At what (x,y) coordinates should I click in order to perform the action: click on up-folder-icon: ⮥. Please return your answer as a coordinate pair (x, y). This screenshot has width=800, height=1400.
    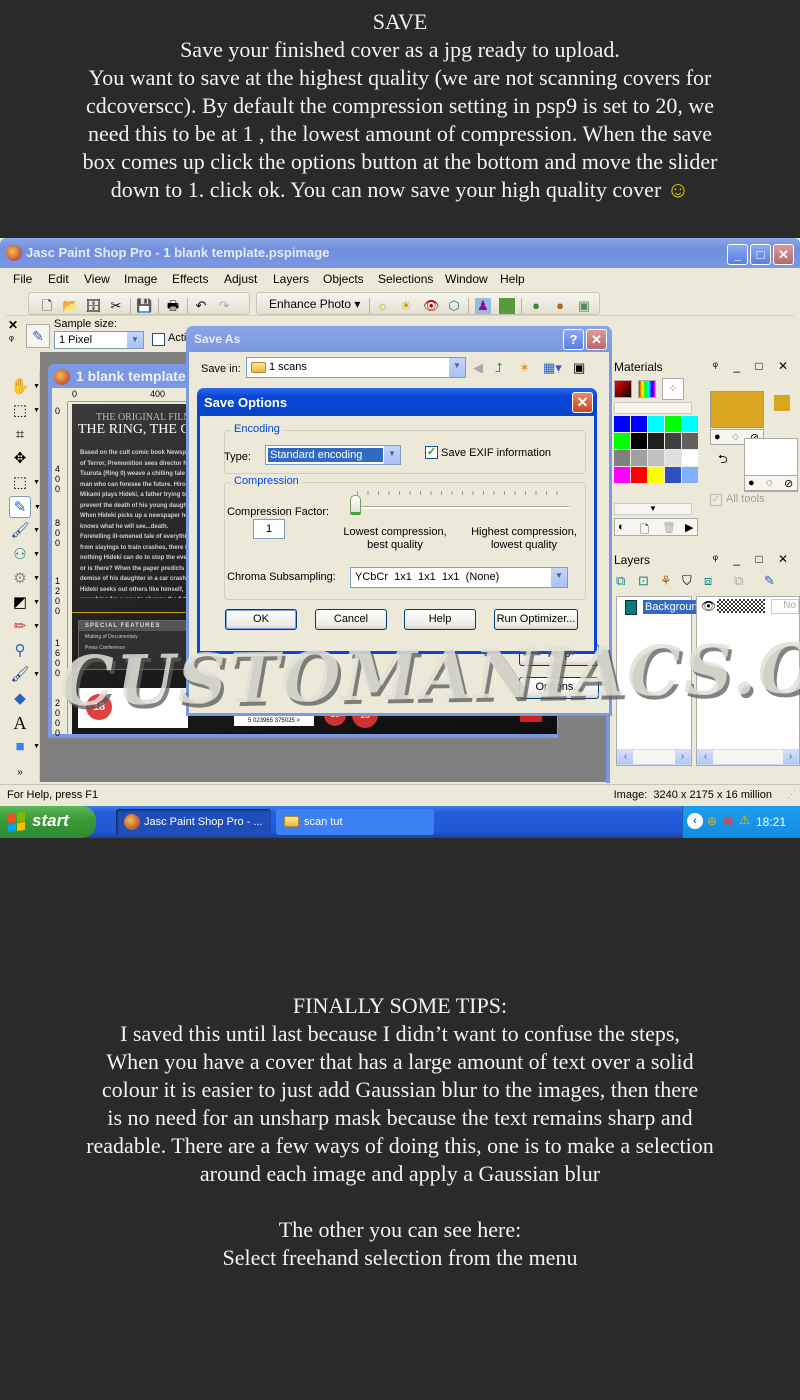
    Looking at the image, I should click on (499, 368).